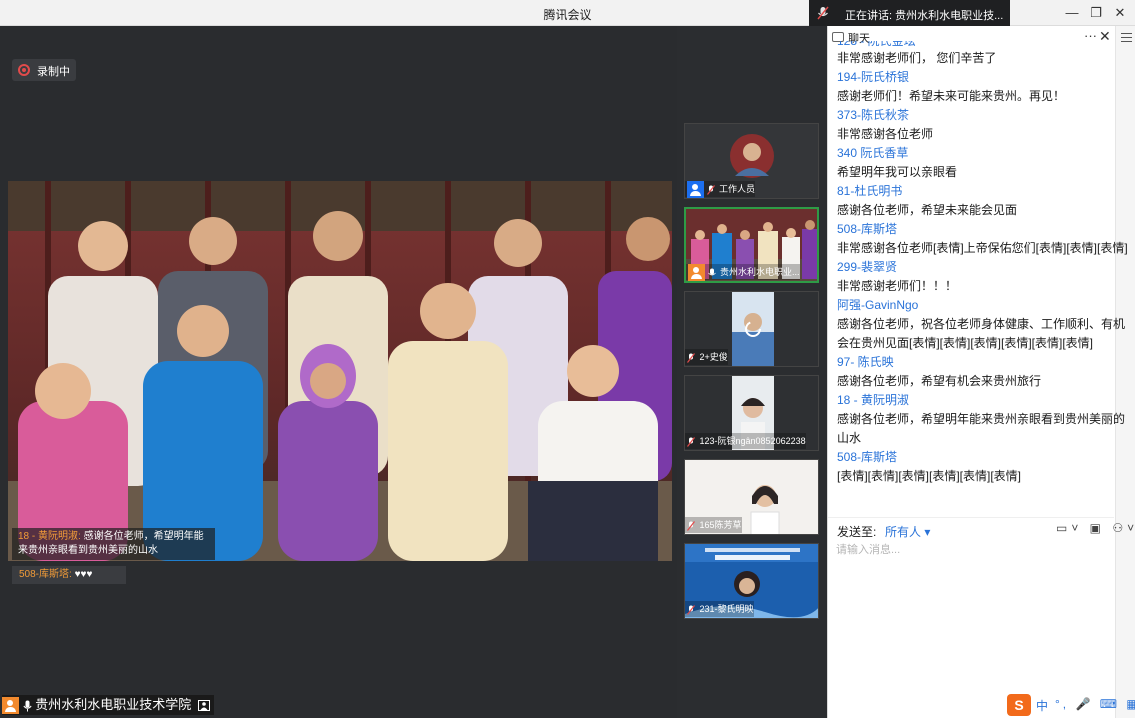  What do you see at coordinates (720, 525) in the screenshot?
I see `participant-name: 165陈芳草` at bounding box center [720, 525].